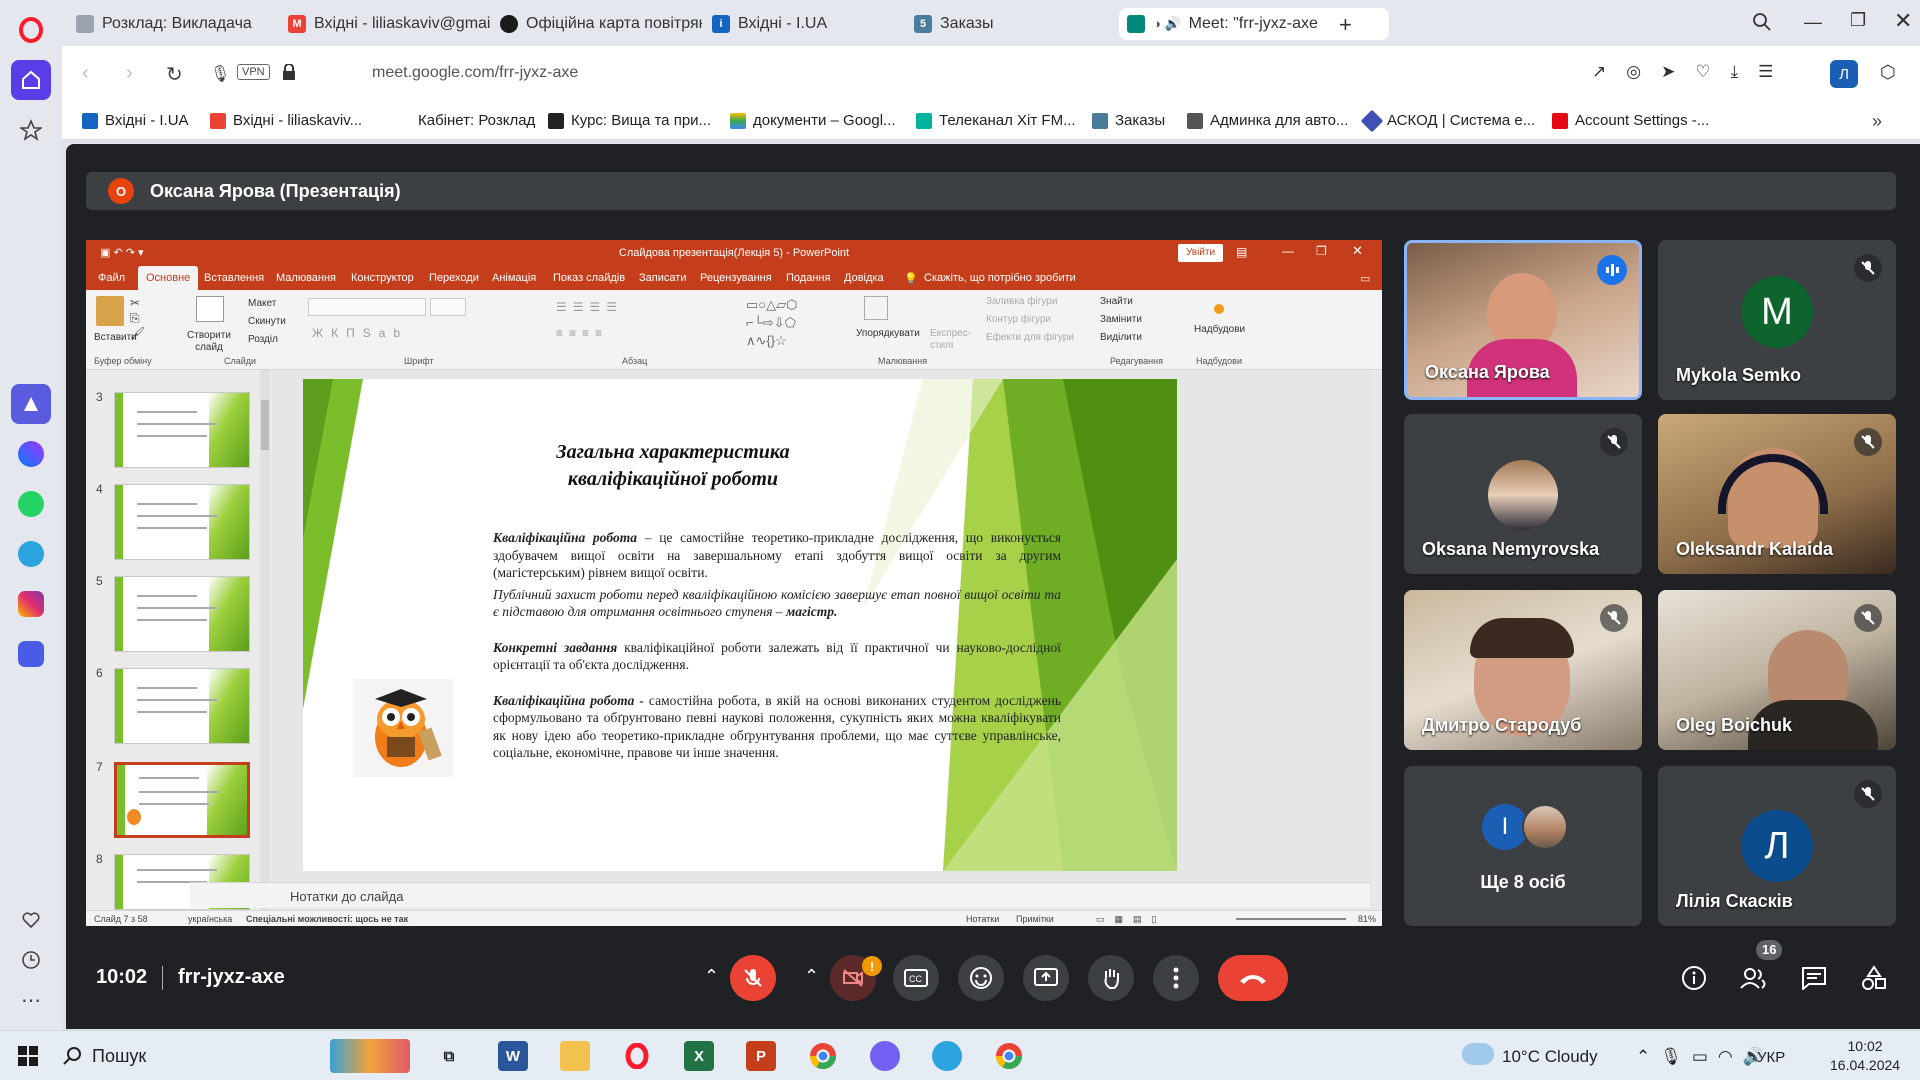 This screenshot has height=1080, width=1920. Describe the element at coordinates (1009, 1056) in the screenshot. I see `chrome-2-icon` at that location.